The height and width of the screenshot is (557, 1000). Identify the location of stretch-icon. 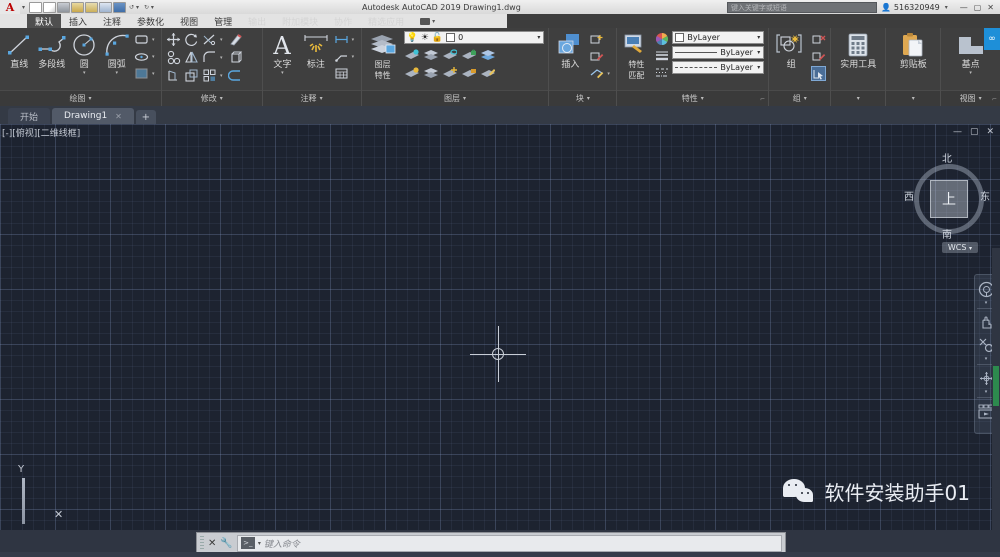
(173, 75).